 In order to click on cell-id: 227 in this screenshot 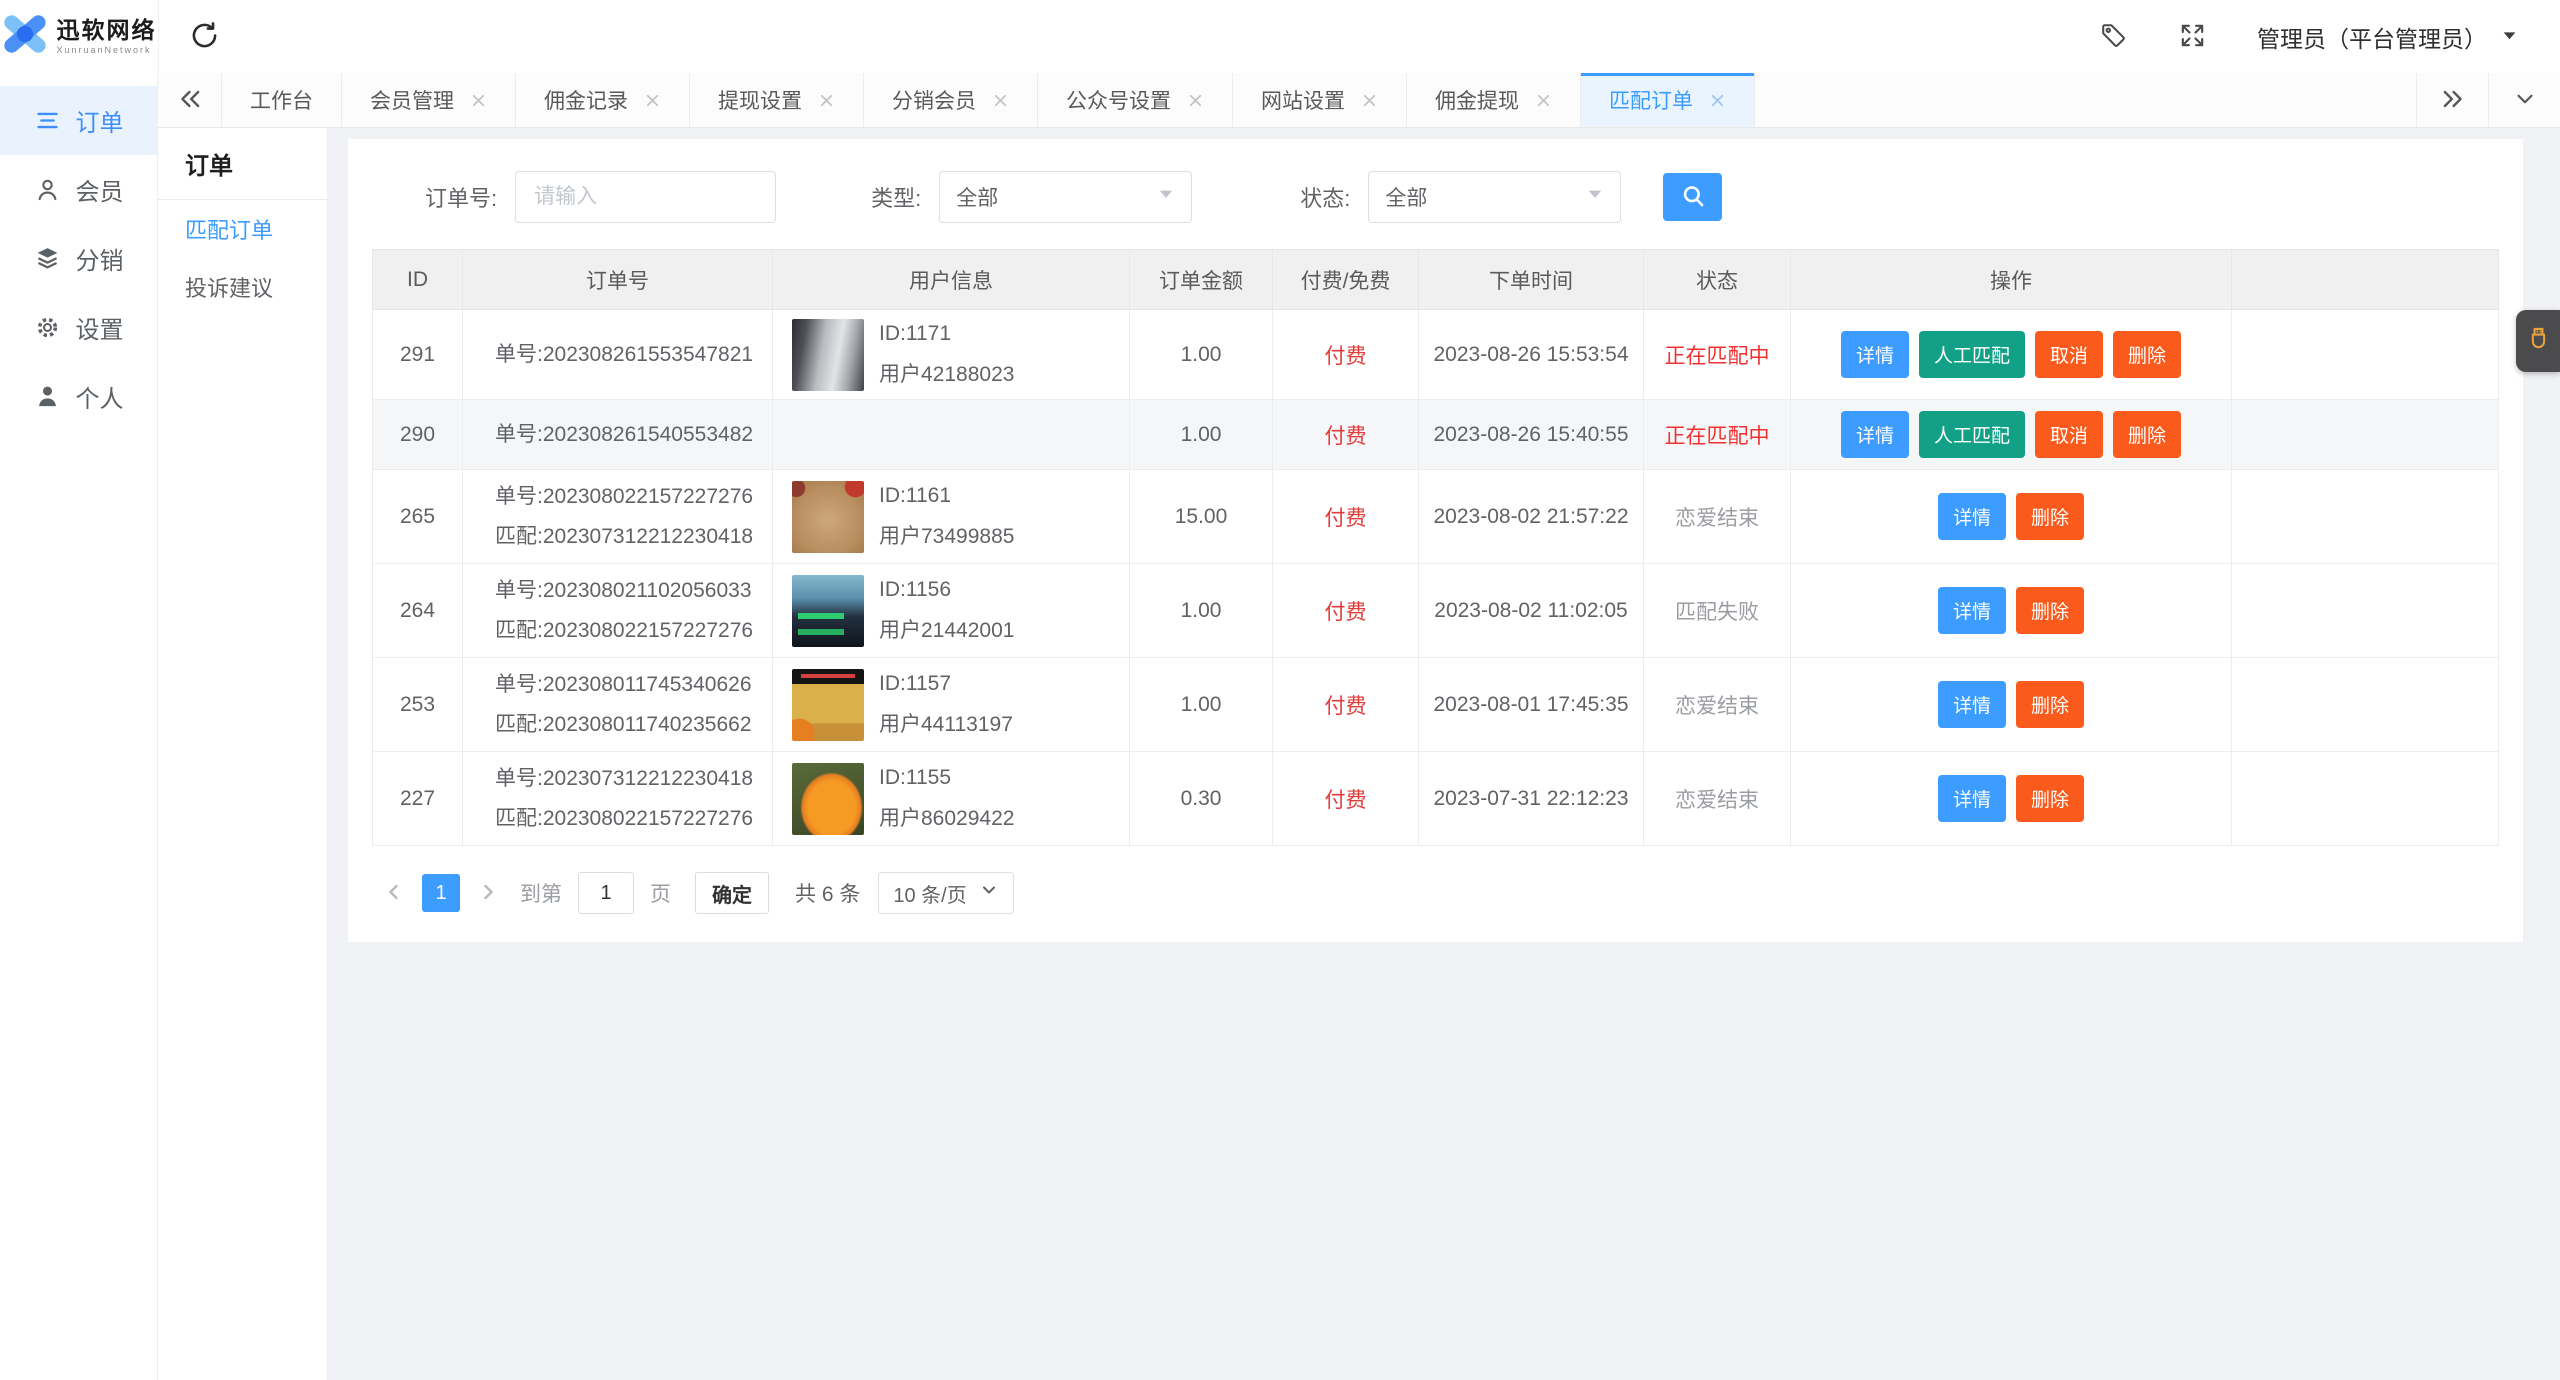, I will do `click(417, 798)`.